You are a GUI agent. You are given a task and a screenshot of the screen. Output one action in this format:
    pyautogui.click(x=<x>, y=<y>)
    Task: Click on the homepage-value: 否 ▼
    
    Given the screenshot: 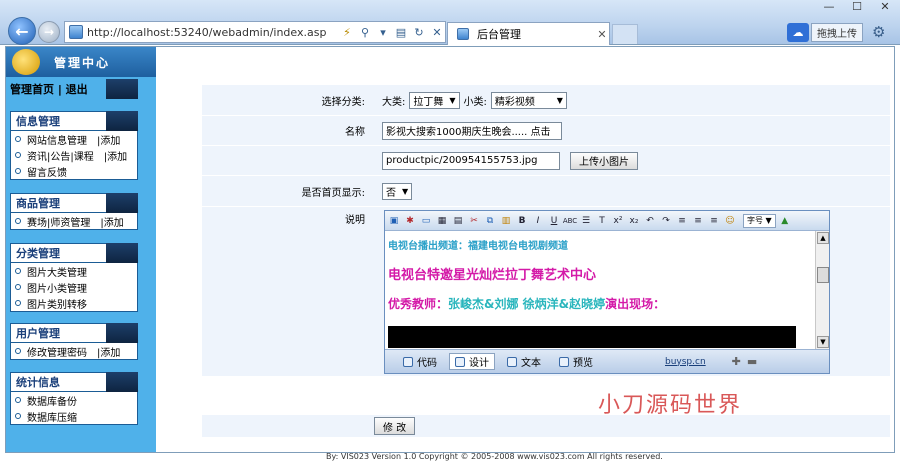 What is the action you would take?
    pyautogui.click(x=399, y=191)
    